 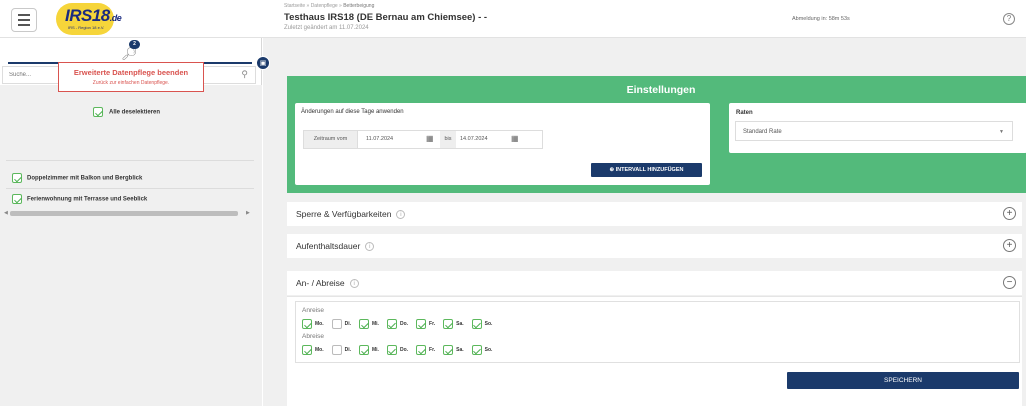 I want to click on scroll-left-icon: ◀, so click(x=6, y=213).